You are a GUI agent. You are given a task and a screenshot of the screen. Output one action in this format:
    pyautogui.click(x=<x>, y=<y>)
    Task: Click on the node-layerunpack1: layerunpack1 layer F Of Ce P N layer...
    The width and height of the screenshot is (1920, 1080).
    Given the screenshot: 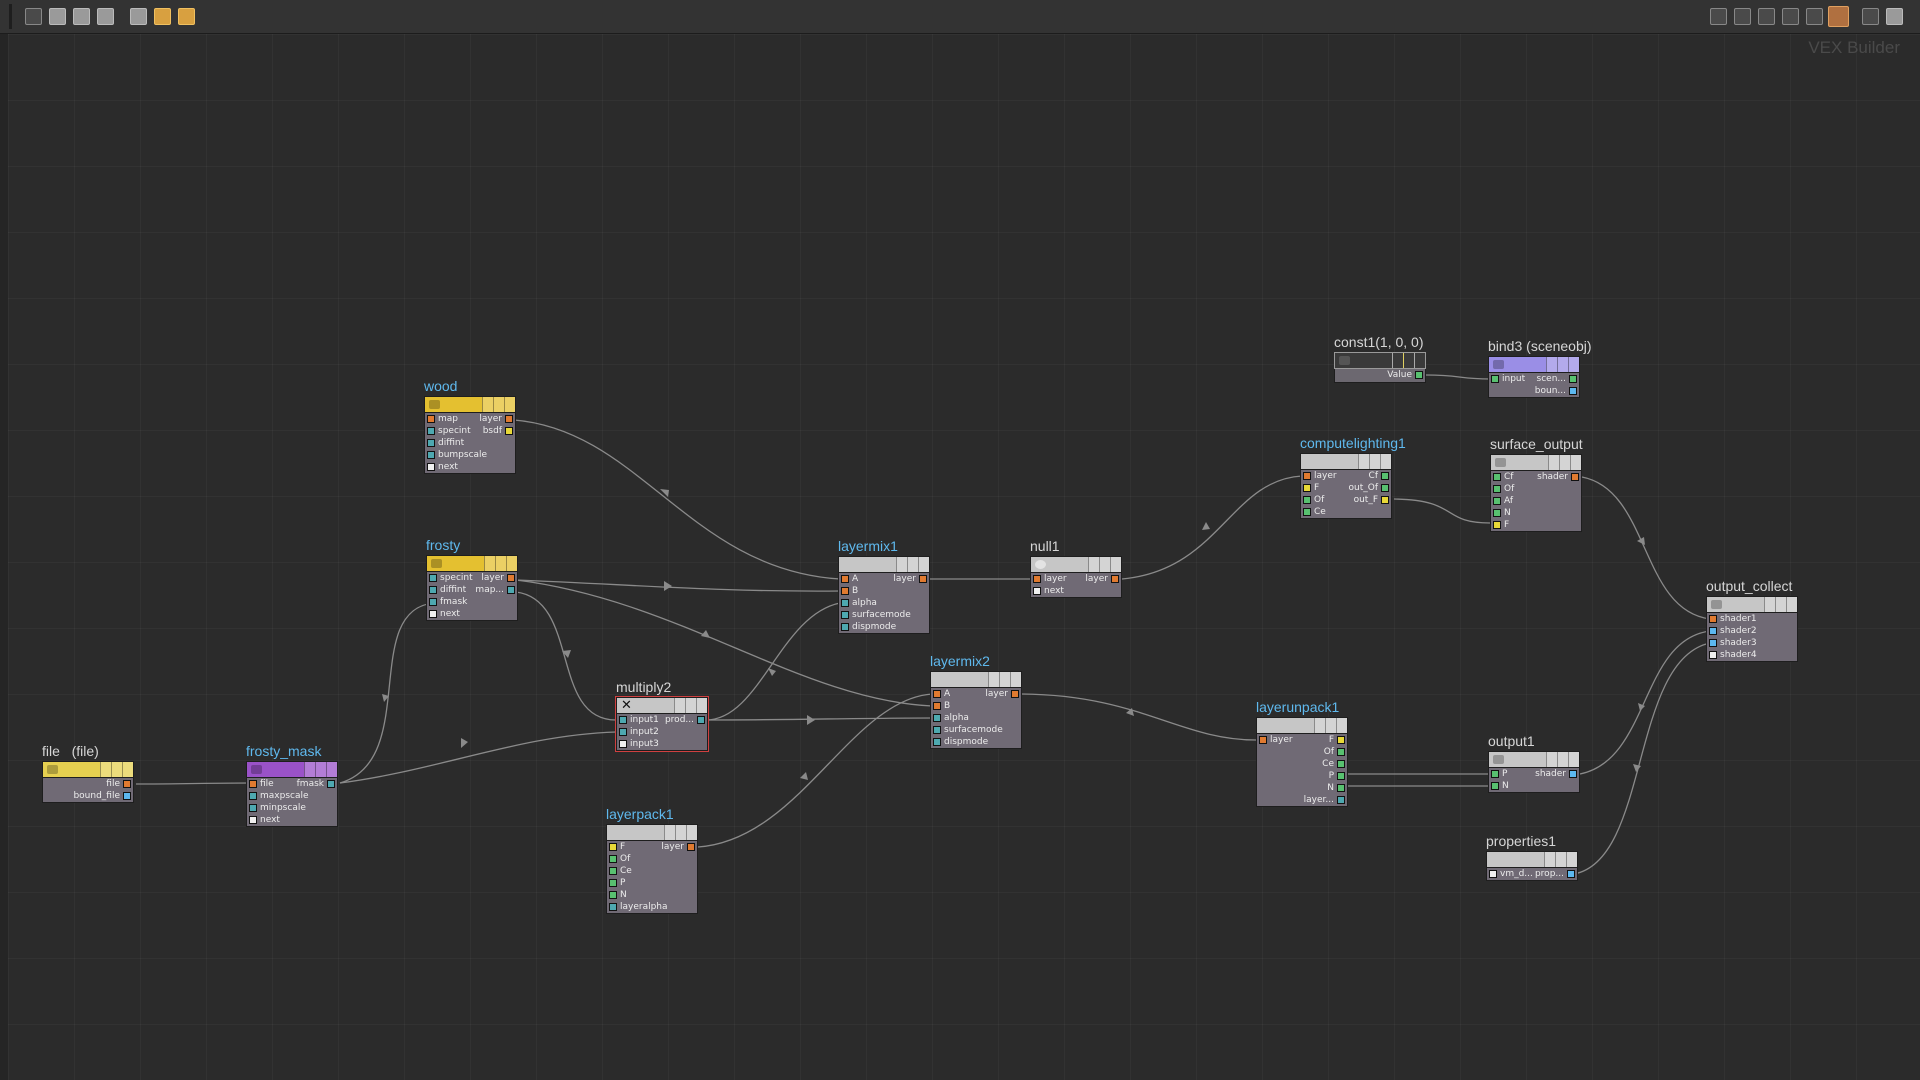 What is the action you would take?
    pyautogui.click(x=1302, y=753)
    